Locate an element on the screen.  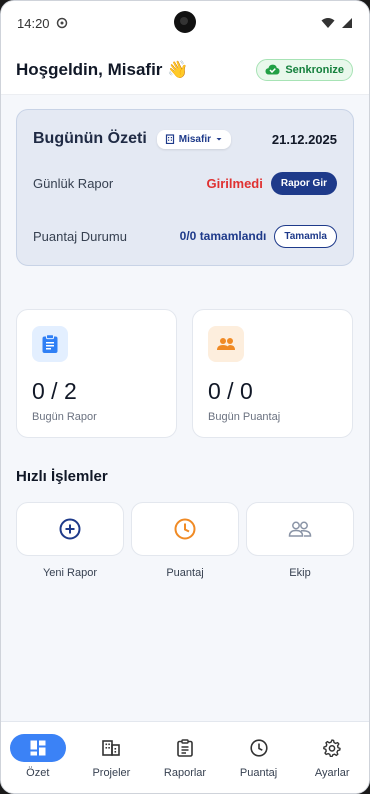
notification-icon is located at coordinates (61, 23).